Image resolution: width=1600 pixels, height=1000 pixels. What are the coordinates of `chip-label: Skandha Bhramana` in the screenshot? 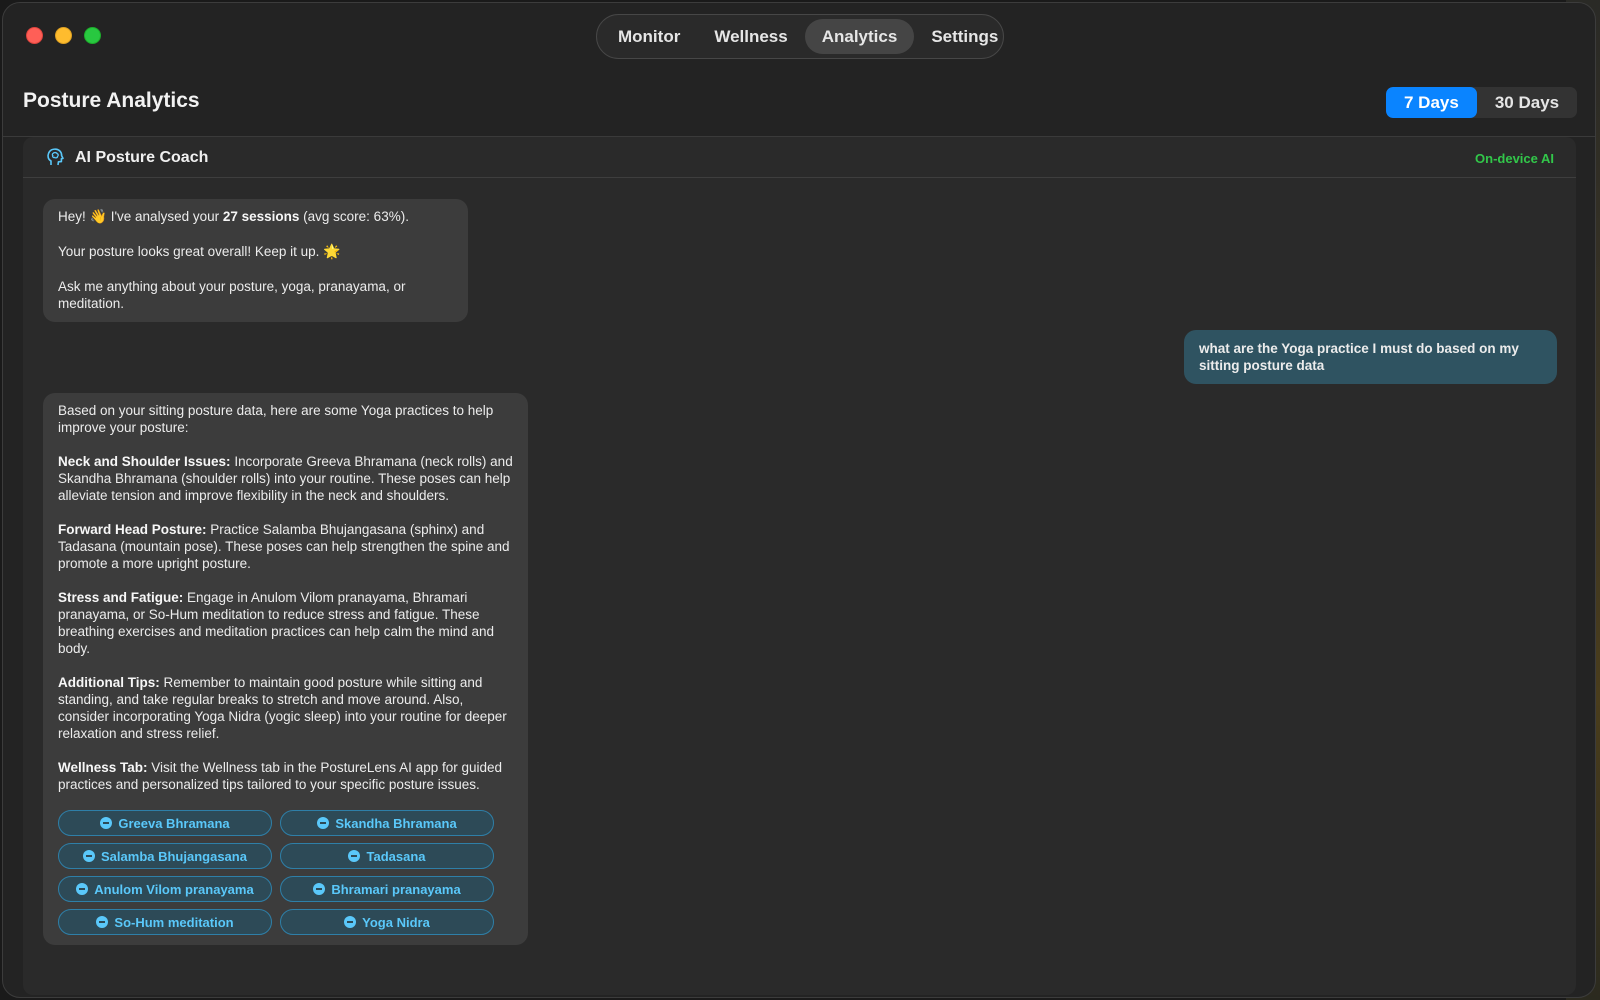 It's located at (396, 823).